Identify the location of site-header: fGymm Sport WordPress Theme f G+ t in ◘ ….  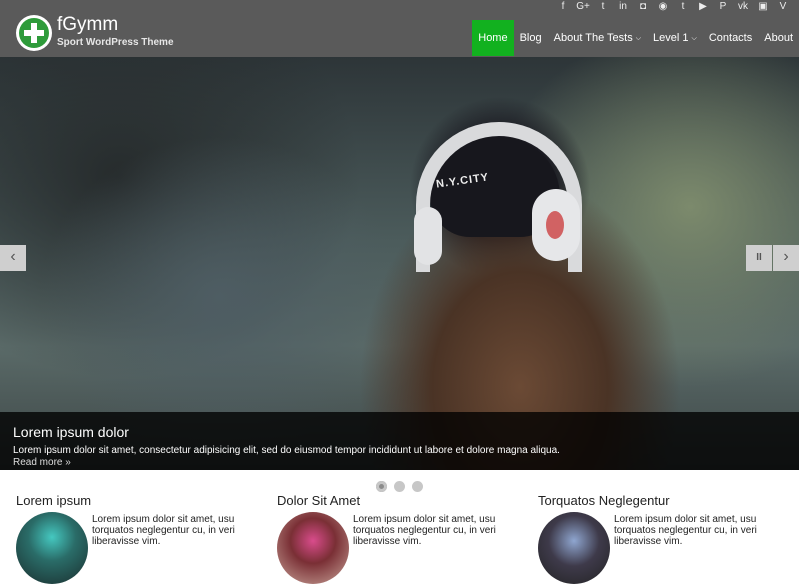
(399, 28).